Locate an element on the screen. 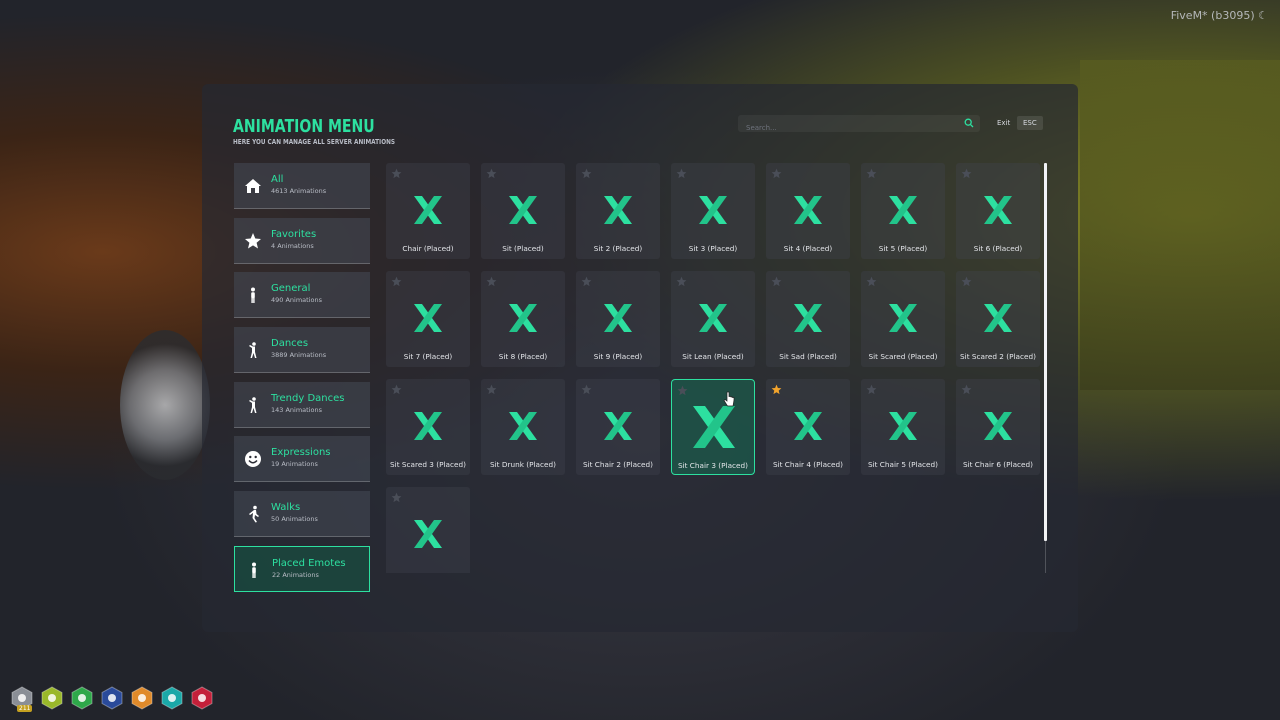 The image size is (1280, 720). animation-card: Sit Chair 3 (Placed) is located at coordinates (713, 427).